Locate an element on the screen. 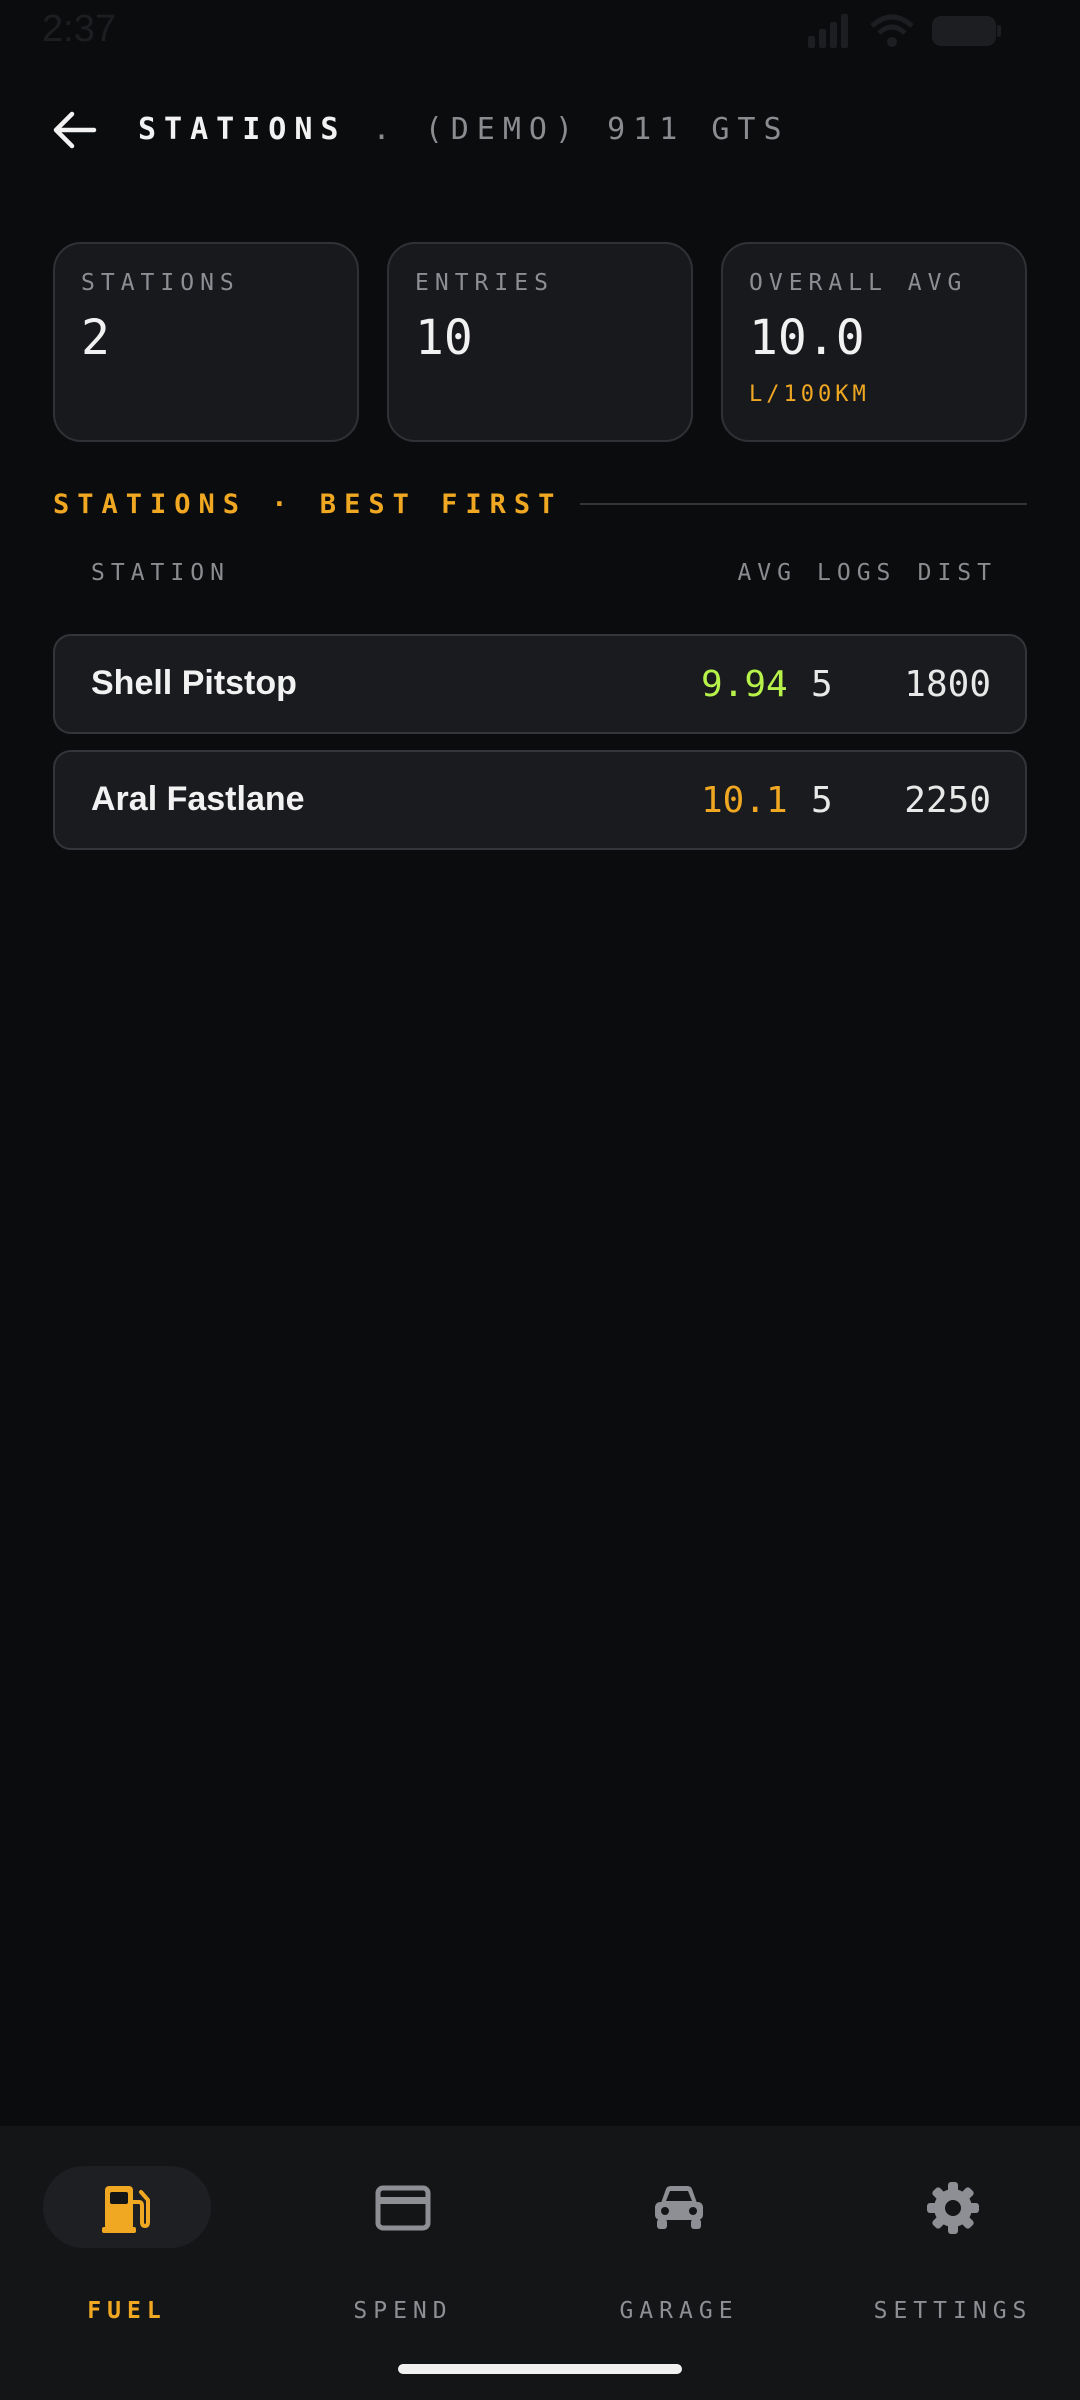  back-button is located at coordinates (74, 132).